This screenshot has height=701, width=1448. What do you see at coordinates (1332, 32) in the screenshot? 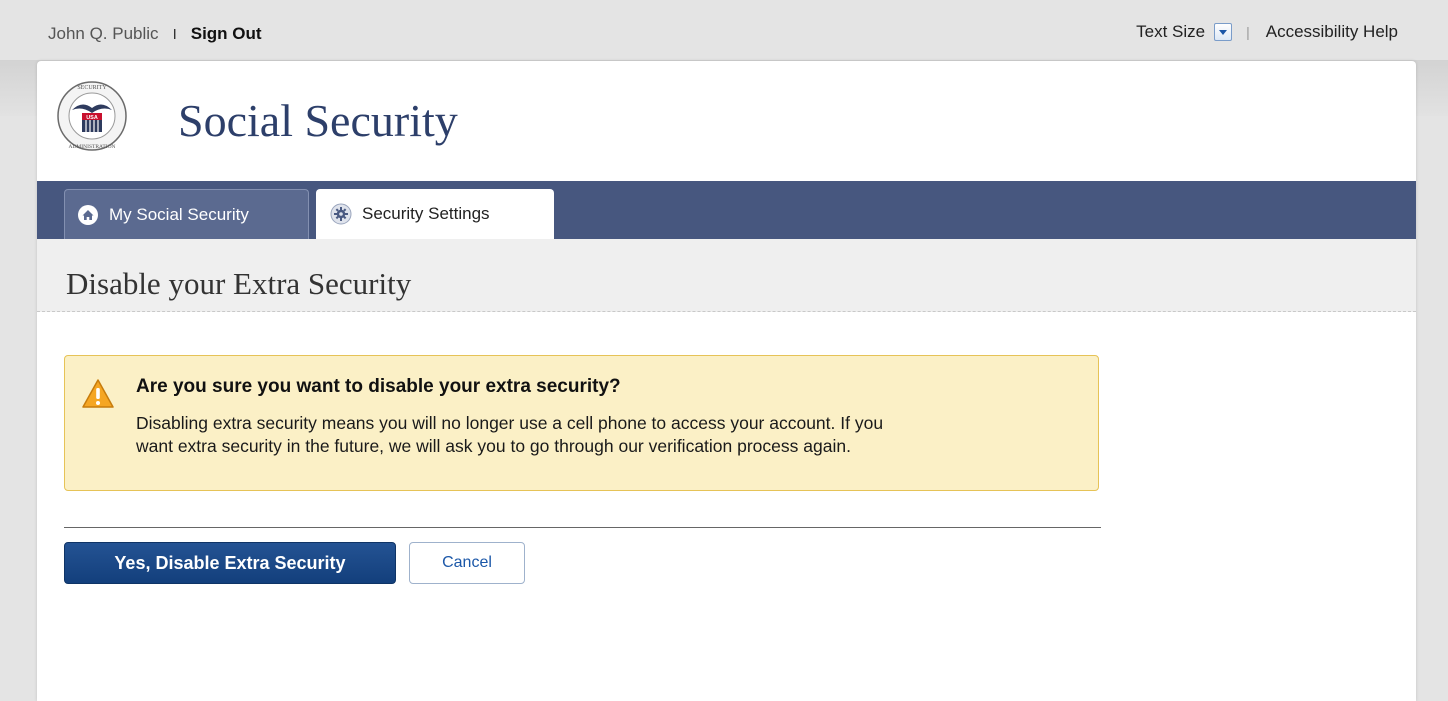
I see `accessibility-help-link: Accessibility Help` at bounding box center [1332, 32].